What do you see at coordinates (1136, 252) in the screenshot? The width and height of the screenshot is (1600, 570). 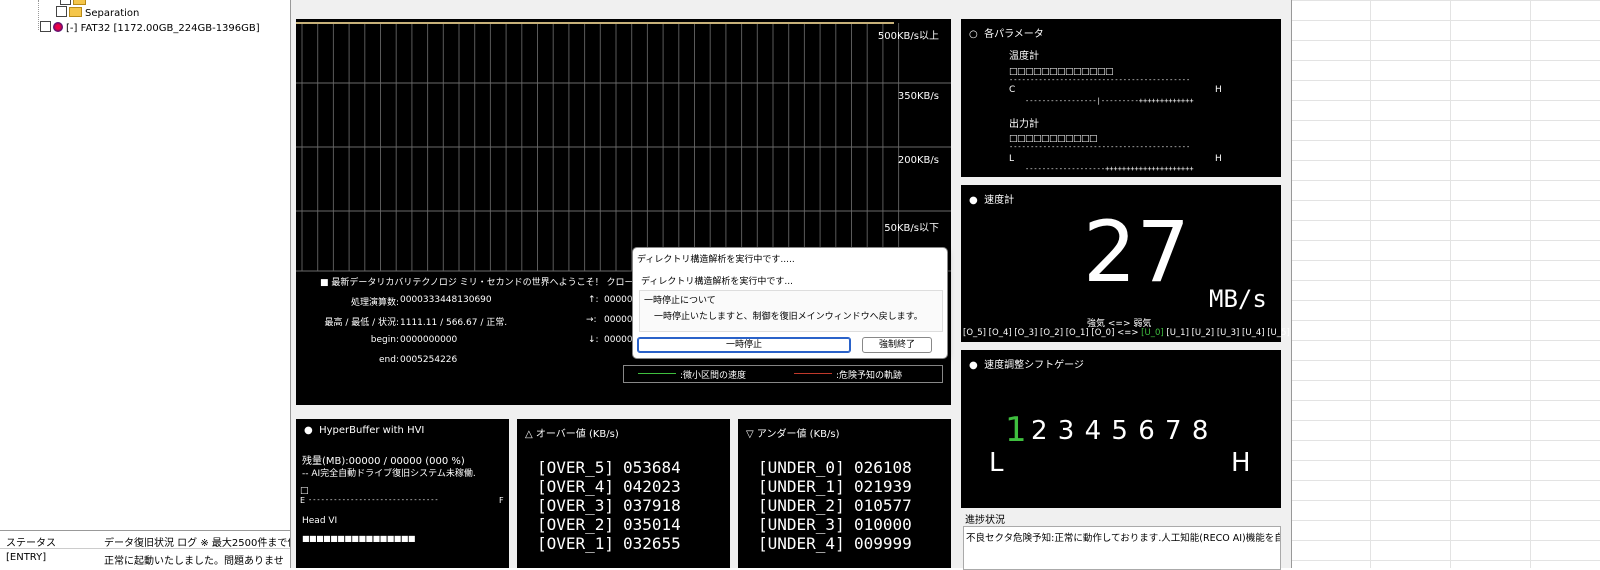 I see `speed-value: 27` at bounding box center [1136, 252].